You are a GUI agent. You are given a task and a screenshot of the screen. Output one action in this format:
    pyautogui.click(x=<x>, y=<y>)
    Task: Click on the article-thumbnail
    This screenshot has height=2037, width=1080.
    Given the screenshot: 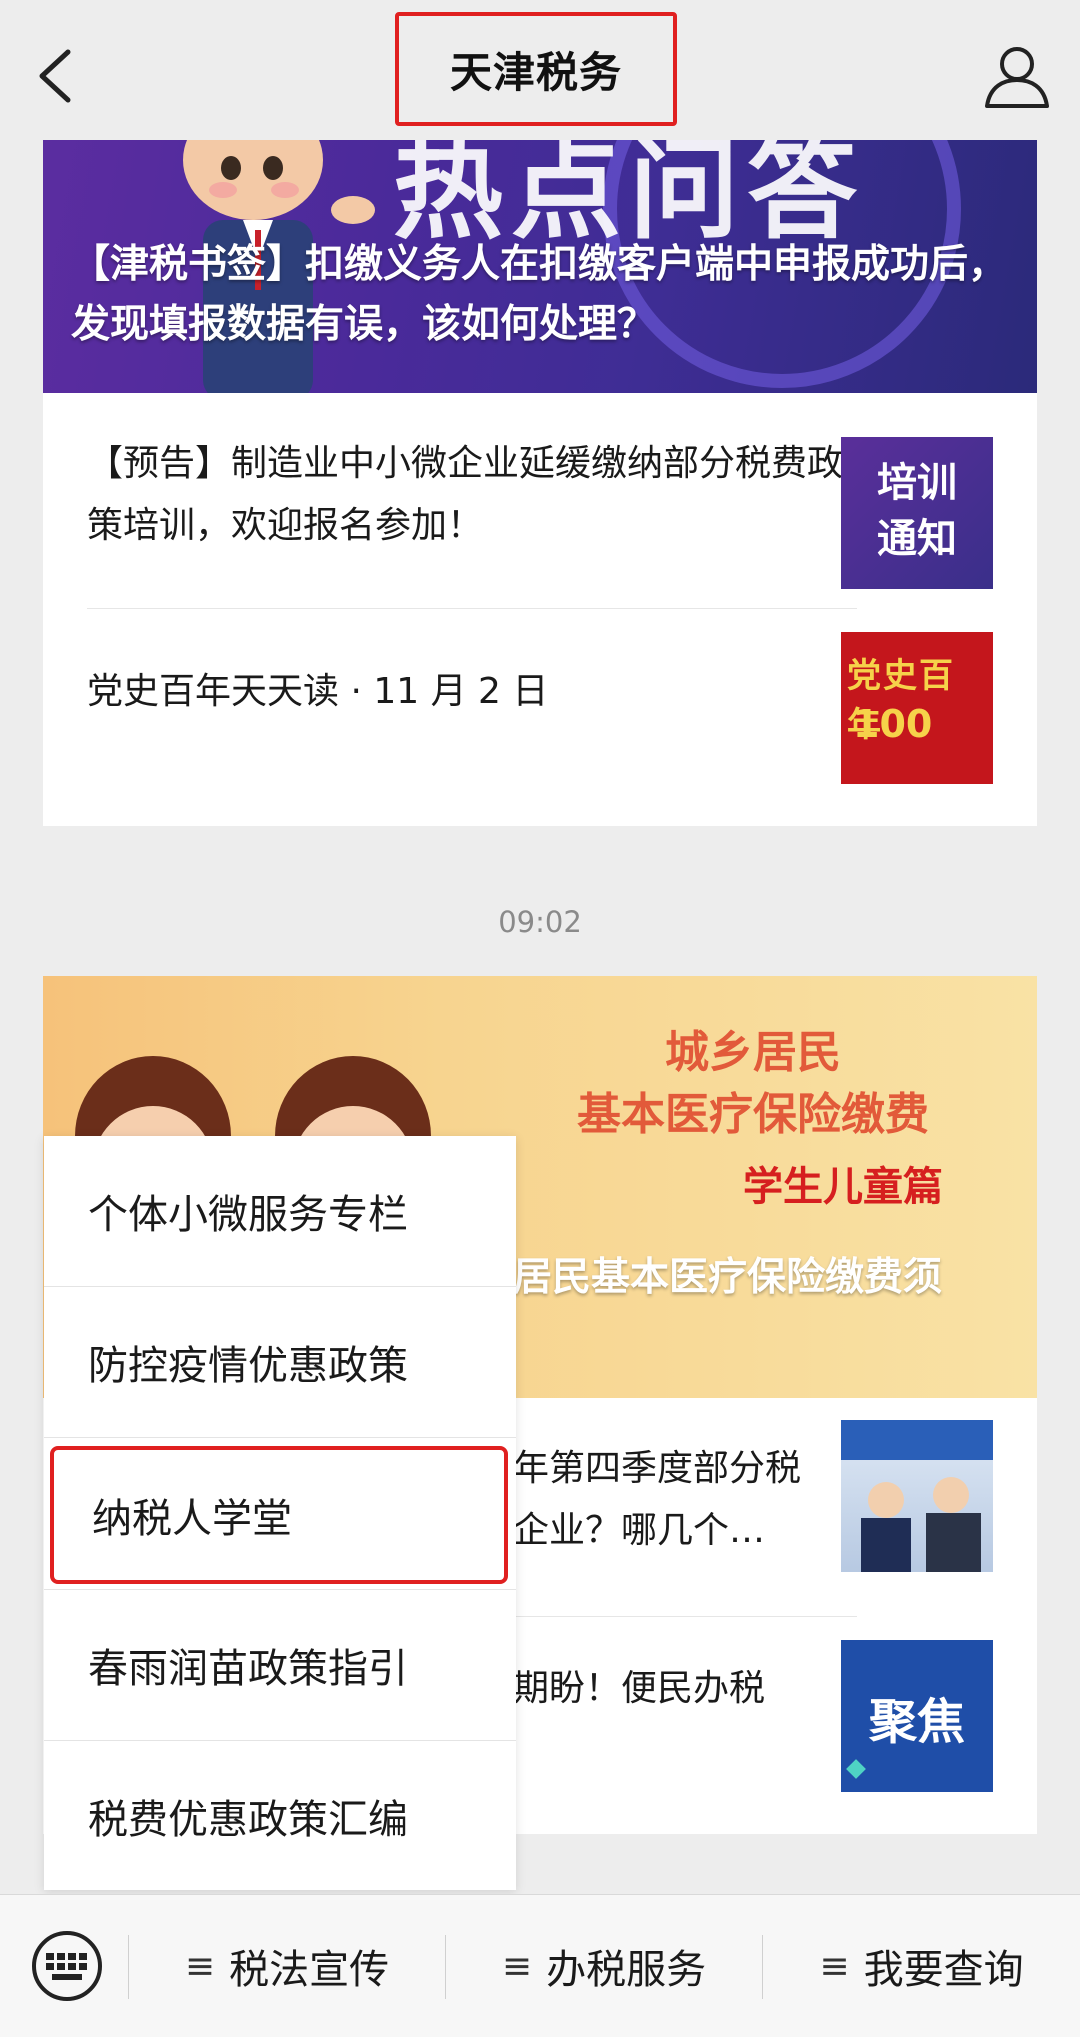 What is the action you would take?
    pyautogui.click(x=917, y=1496)
    